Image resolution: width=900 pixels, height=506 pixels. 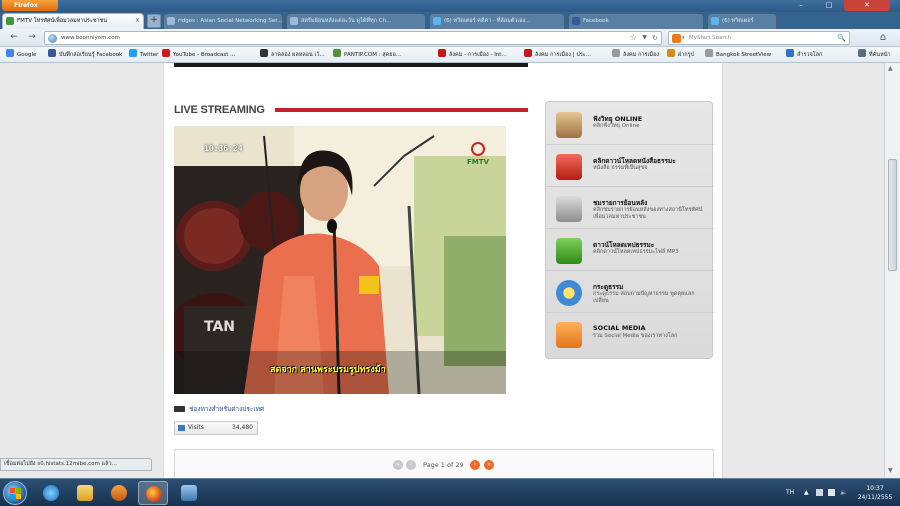 I want to click on url-history-dropdown-icon: ▼, so click(x=644, y=38).